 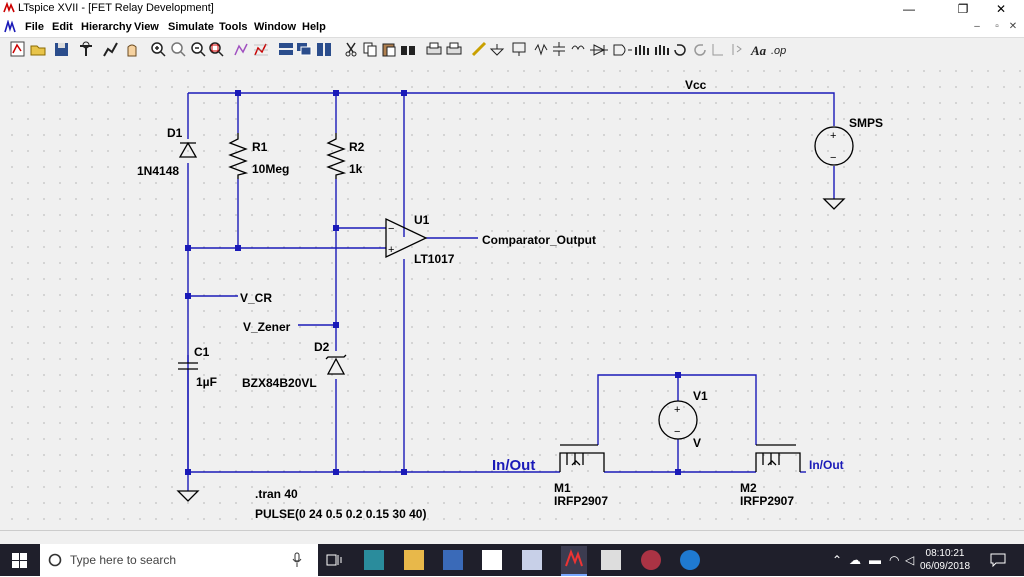 What do you see at coordinates (559, 49) in the screenshot?
I see `capacitor-icon` at bounding box center [559, 49].